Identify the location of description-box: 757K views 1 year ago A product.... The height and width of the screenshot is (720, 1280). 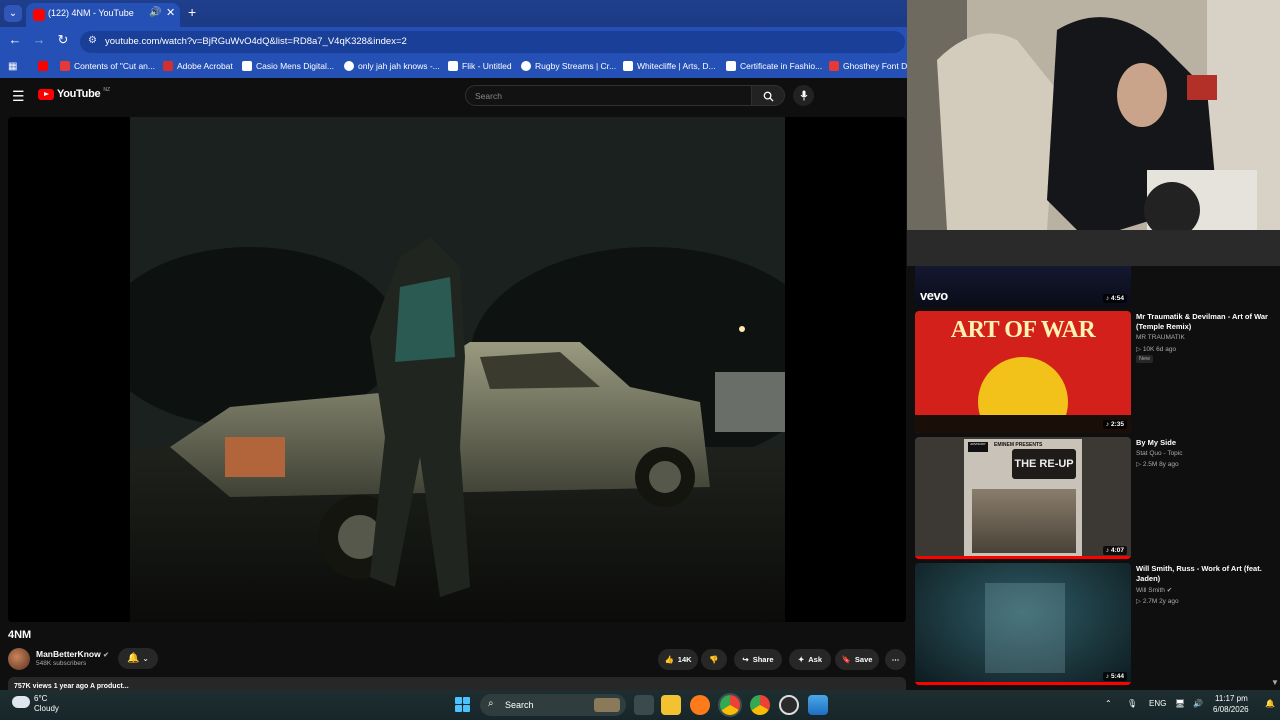
(457, 684).